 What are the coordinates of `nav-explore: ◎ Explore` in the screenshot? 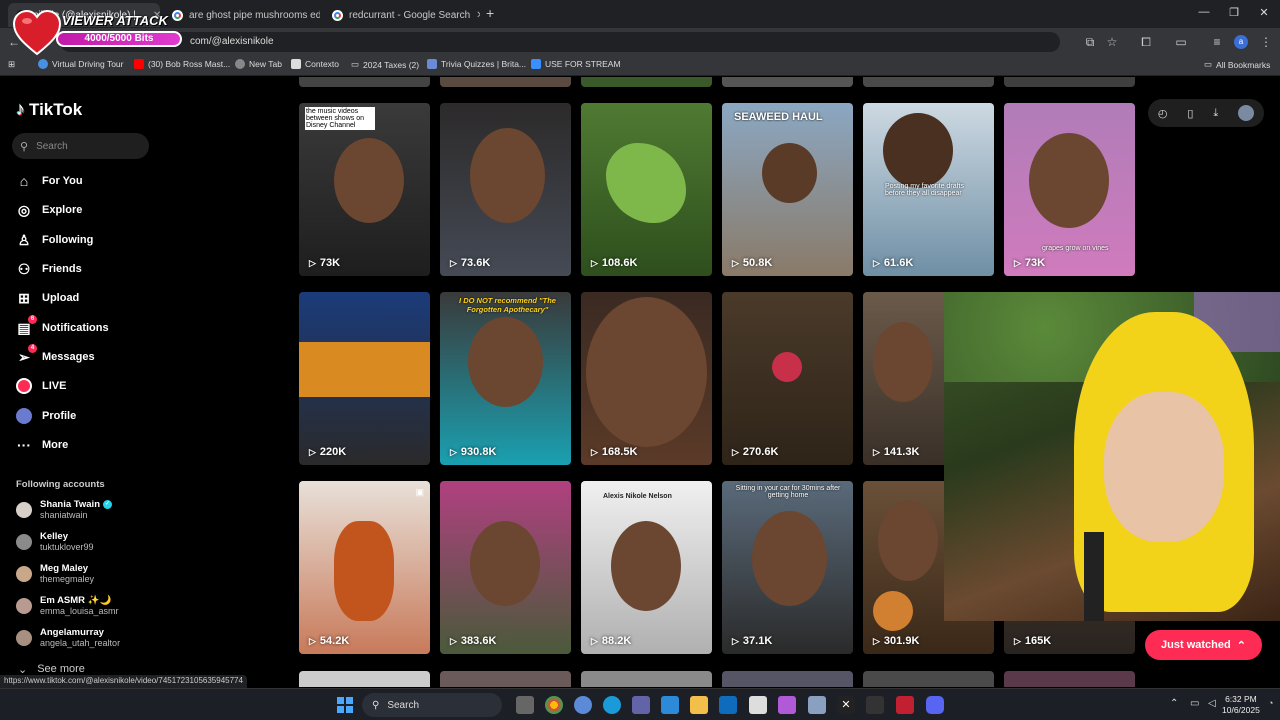 It's located at (49, 210).